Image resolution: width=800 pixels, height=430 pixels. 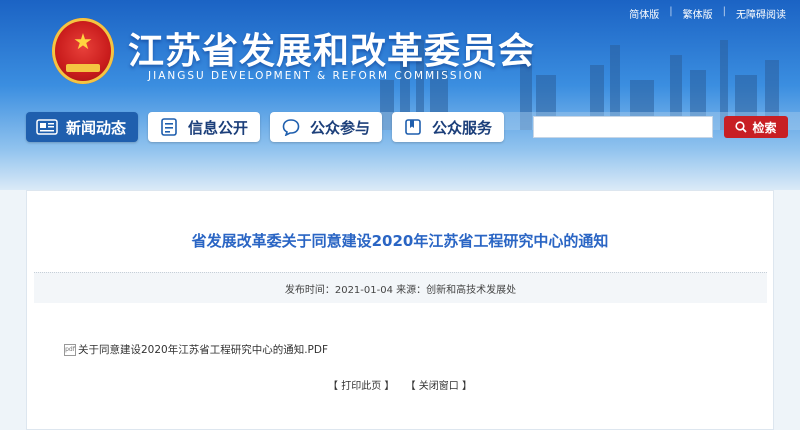 What do you see at coordinates (218, 127) in the screenshot?
I see `nav-label: 信息公开` at bounding box center [218, 127].